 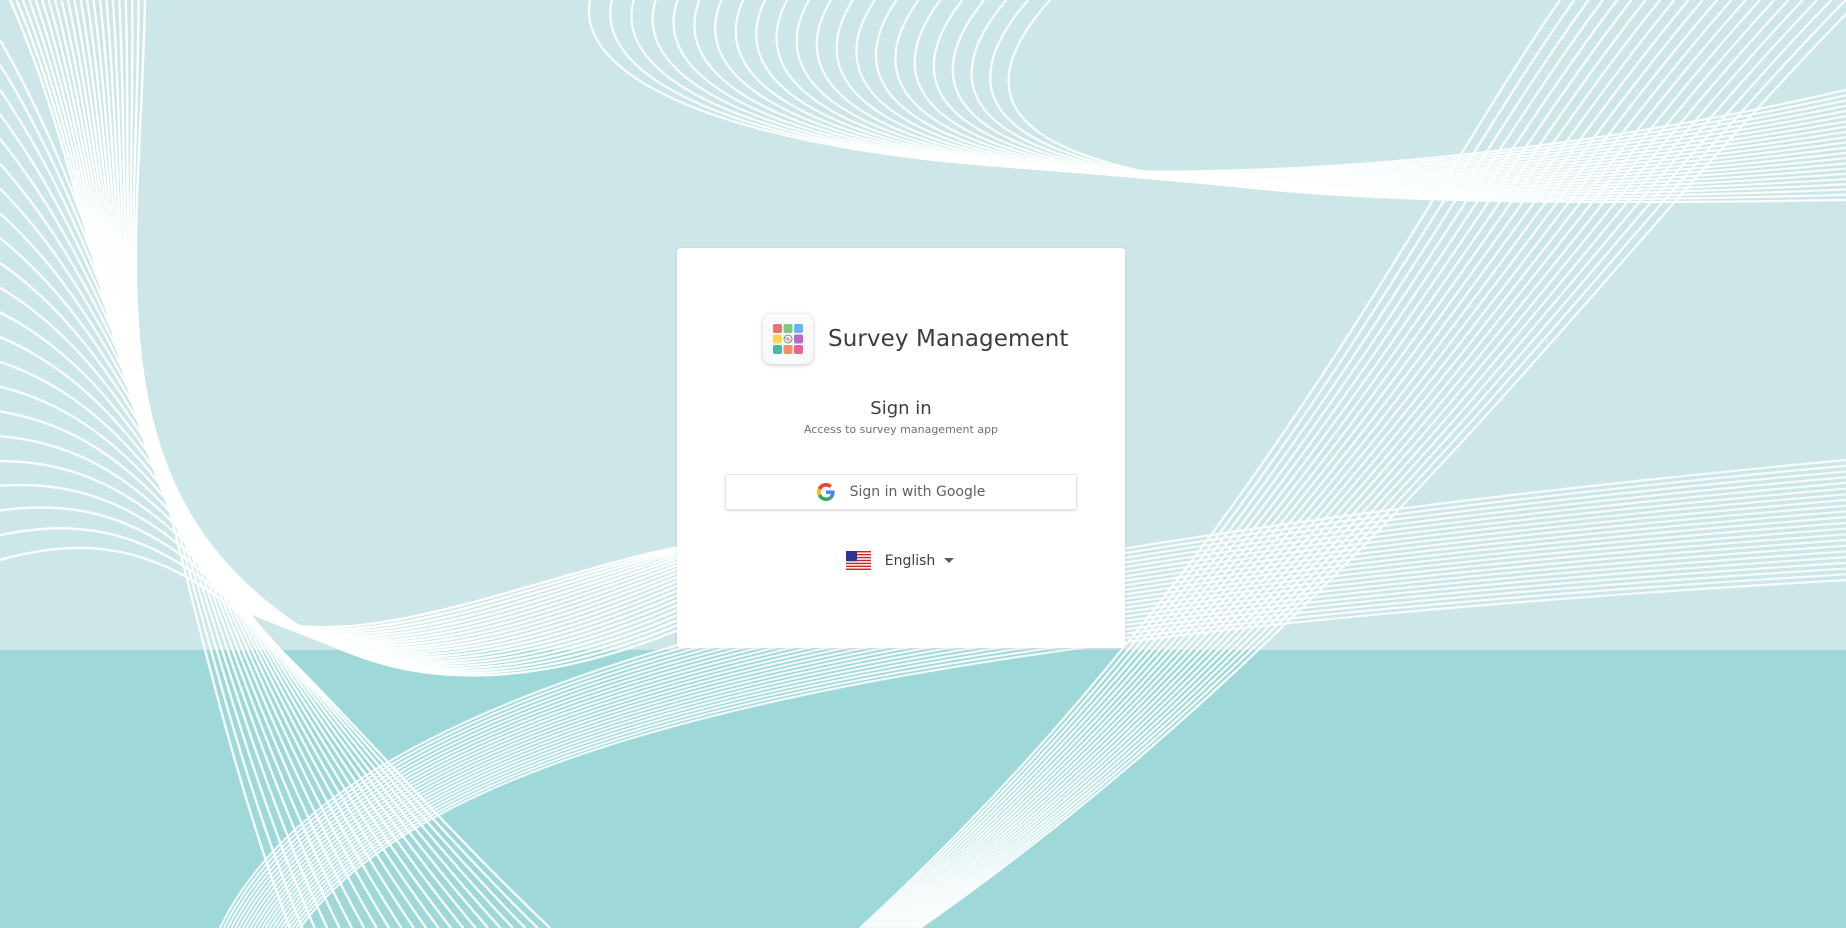 I want to click on caret-down-icon, so click(x=949, y=560).